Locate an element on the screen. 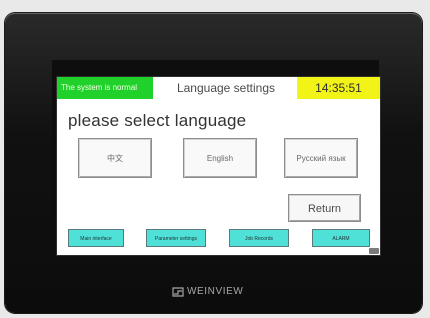  language-prompt: please select language is located at coordinates (157, 120).